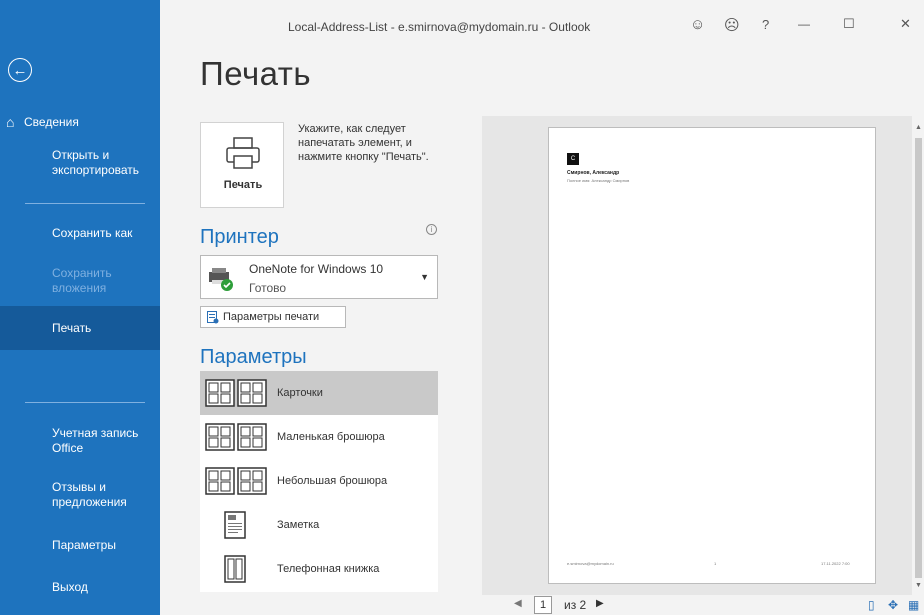 This screenshot has width=924, height=615. I want to click on close-icon: ✕, so click(905, 24).